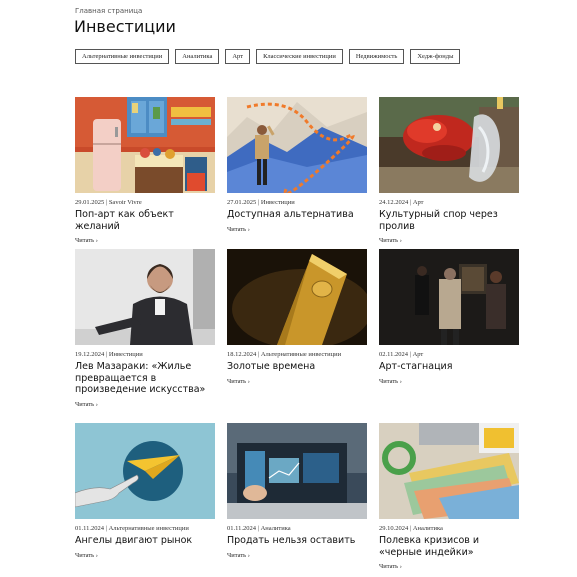 Image resolution: width=577 pixels, height=577 pixels. I want to click on article-meta: 27.01.2025 | Инвестиции, so click(261, 202).